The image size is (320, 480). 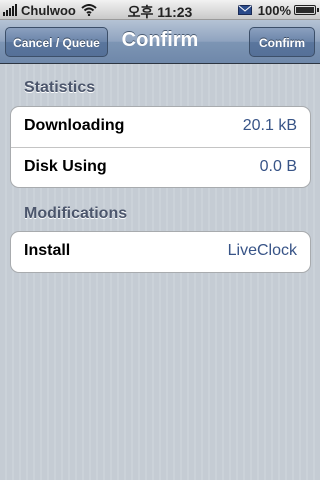 I want to click on disk-using-row: Disk Using 0.0 B, so click(x=160, y=167).